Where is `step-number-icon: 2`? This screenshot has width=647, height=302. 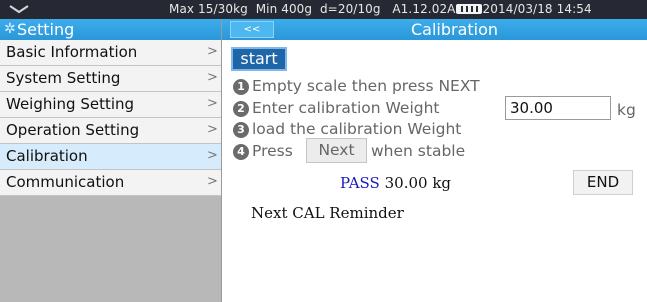
step-number-icon: 2 is located at coordinates (241, 109).